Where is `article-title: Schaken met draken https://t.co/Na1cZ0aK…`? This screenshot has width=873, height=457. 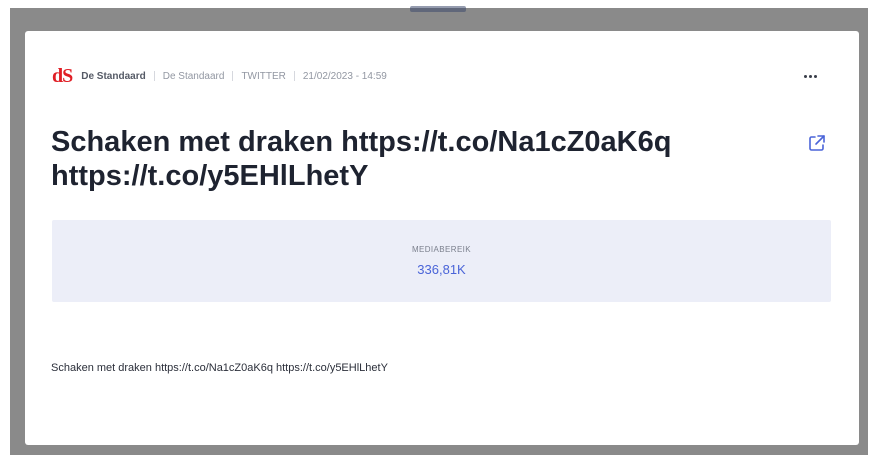
article-title: Schaken met draken https://t.co/Na1cZ0aK… is located at coordinates (406, 159).